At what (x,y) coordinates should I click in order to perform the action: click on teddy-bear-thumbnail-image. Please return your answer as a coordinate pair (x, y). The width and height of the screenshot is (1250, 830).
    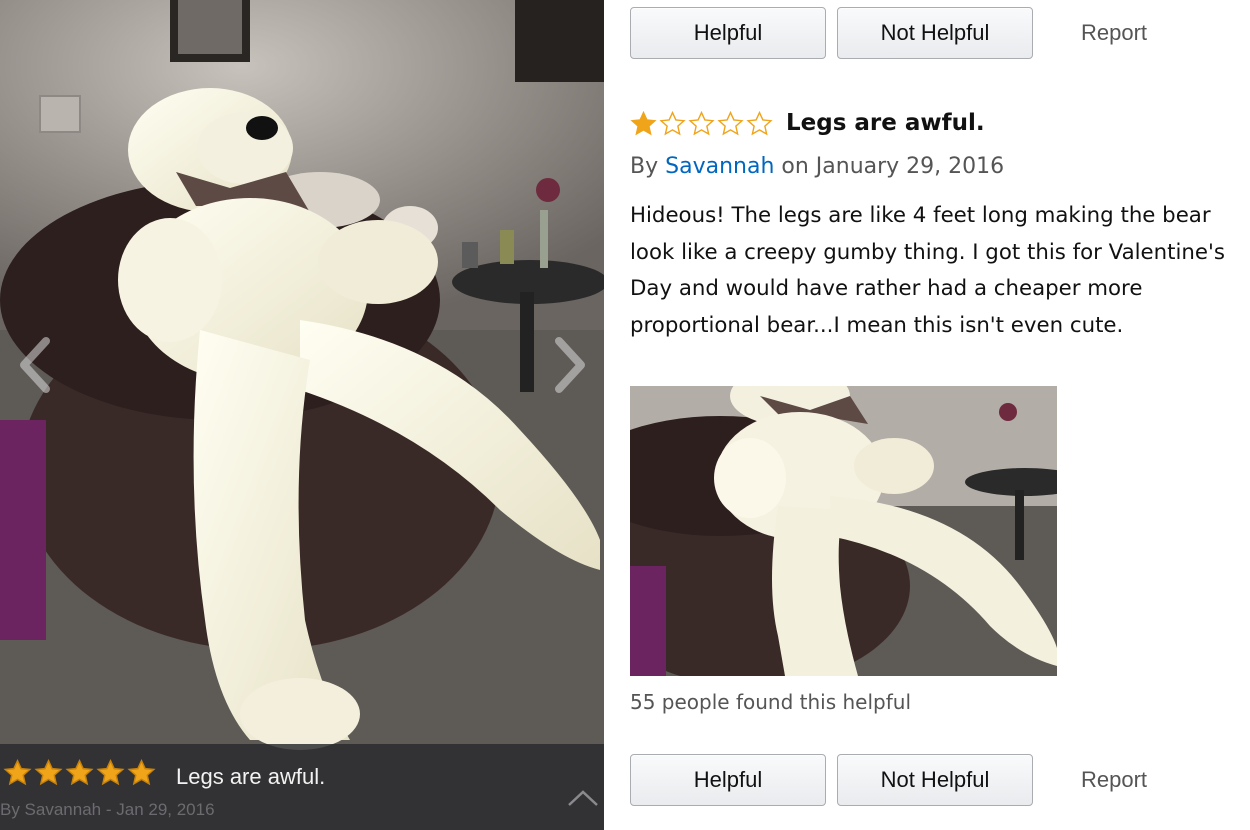
    Looking at the image, I should click on (843, 531).